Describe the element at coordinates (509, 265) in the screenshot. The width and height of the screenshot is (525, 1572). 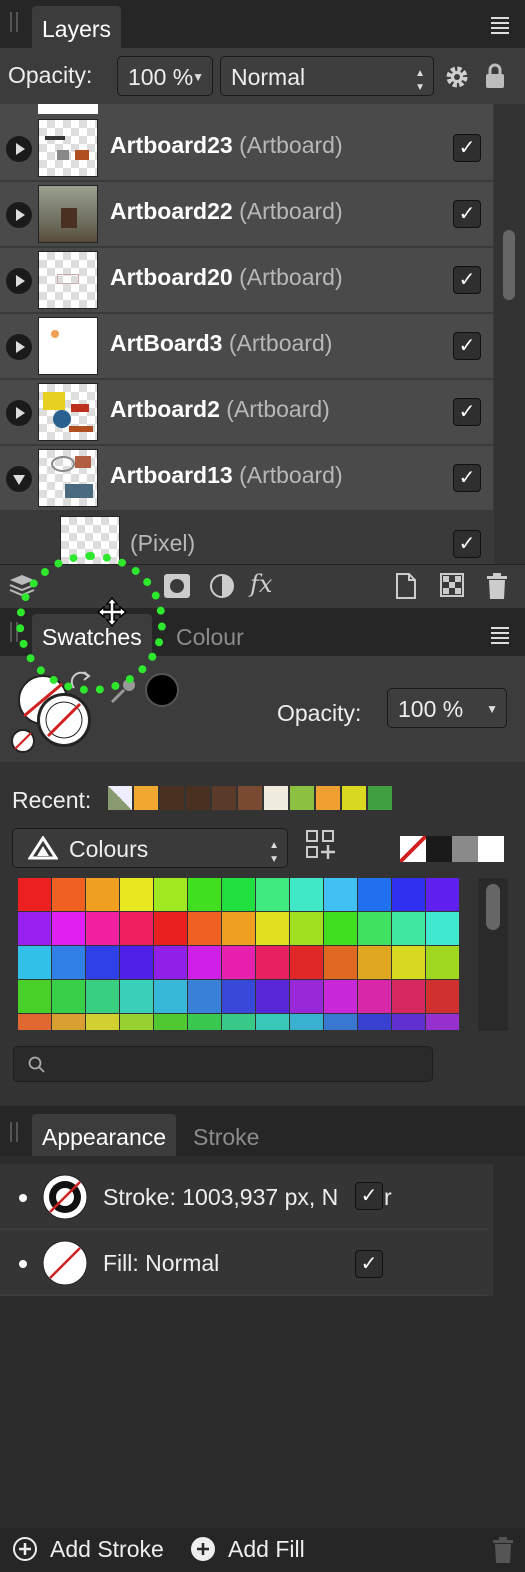
I see `layers-scrollbar-thumb` at that location.